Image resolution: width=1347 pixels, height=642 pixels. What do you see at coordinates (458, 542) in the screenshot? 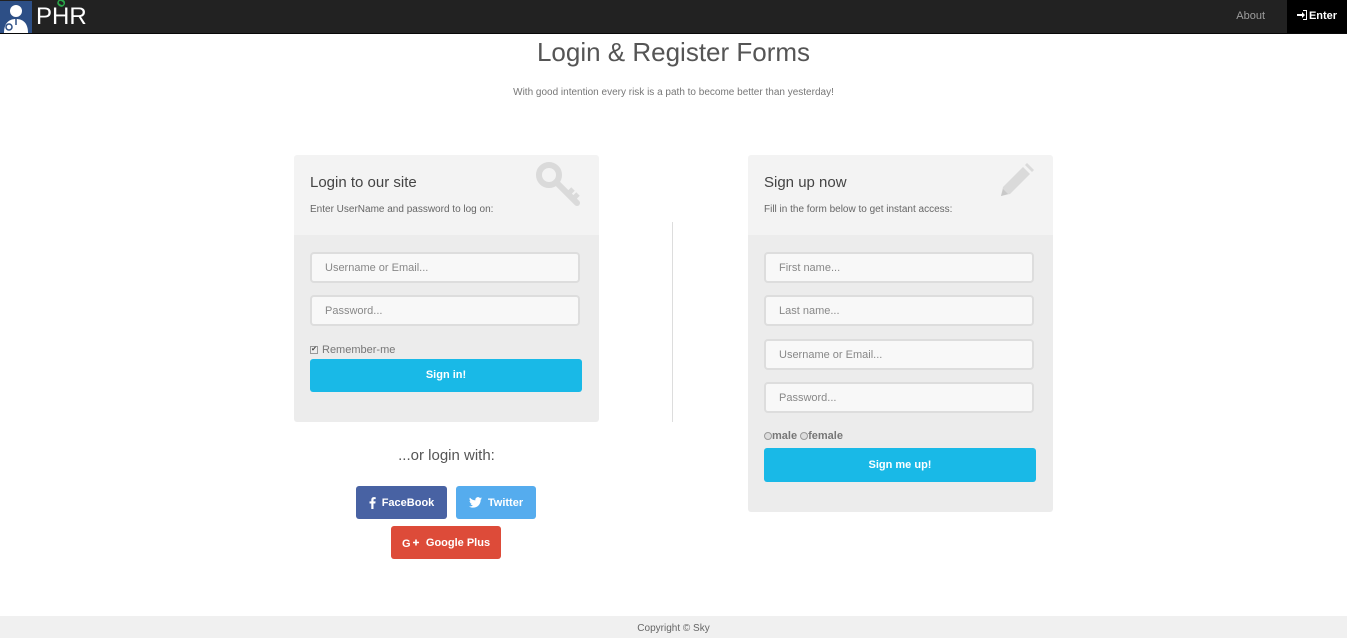
I see `google-plus-label: Google Plus` at bounding box center [458, 542].